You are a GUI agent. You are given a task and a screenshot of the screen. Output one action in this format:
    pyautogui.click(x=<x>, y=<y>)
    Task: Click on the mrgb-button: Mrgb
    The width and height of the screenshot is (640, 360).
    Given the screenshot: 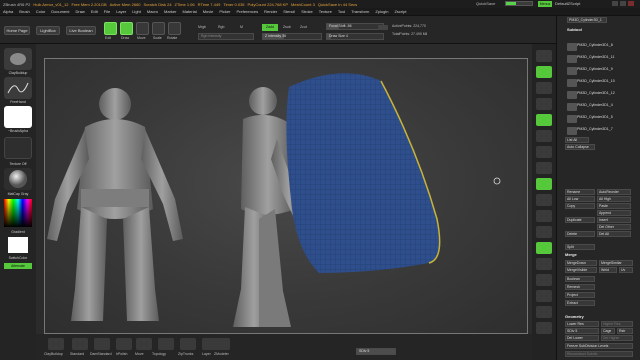 What is the action you would take?
    pyautogui.click(x=202, y=27)
    